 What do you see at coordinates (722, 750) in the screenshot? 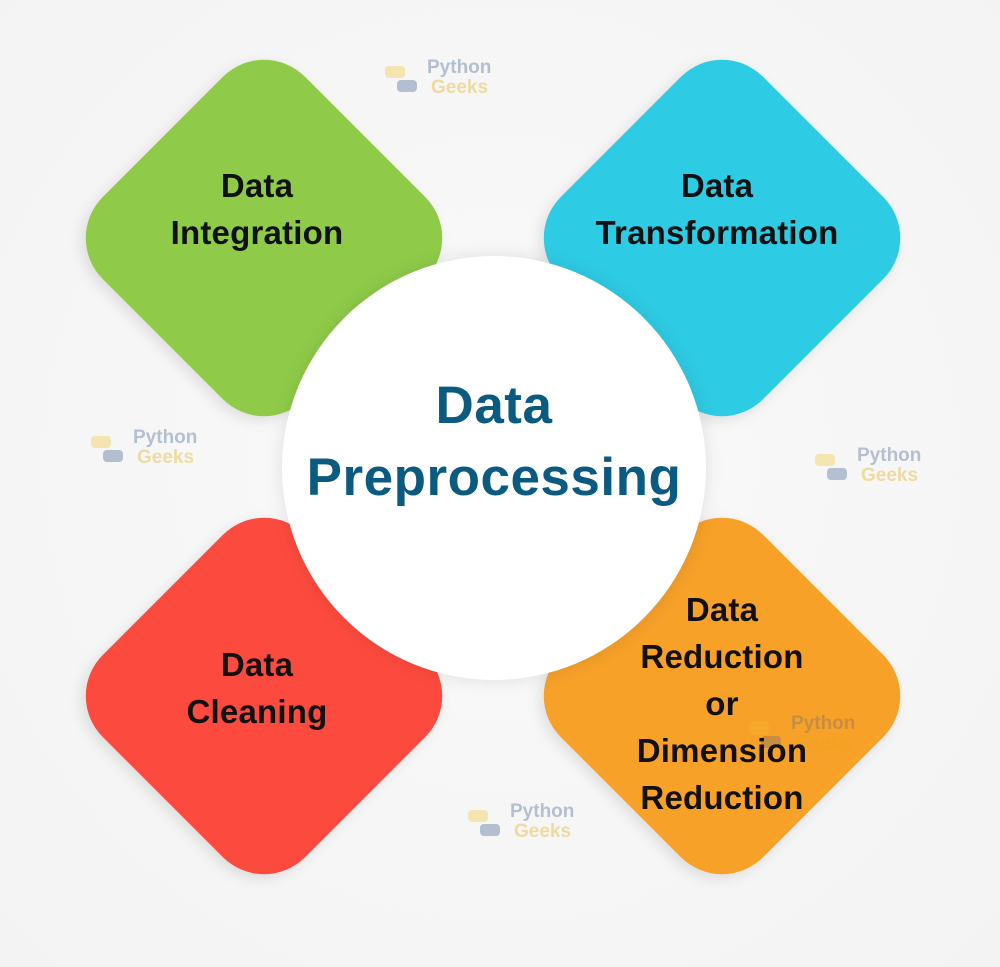
I see `data-reduction-label-line: Dimension` at bounding box center [722, 750].